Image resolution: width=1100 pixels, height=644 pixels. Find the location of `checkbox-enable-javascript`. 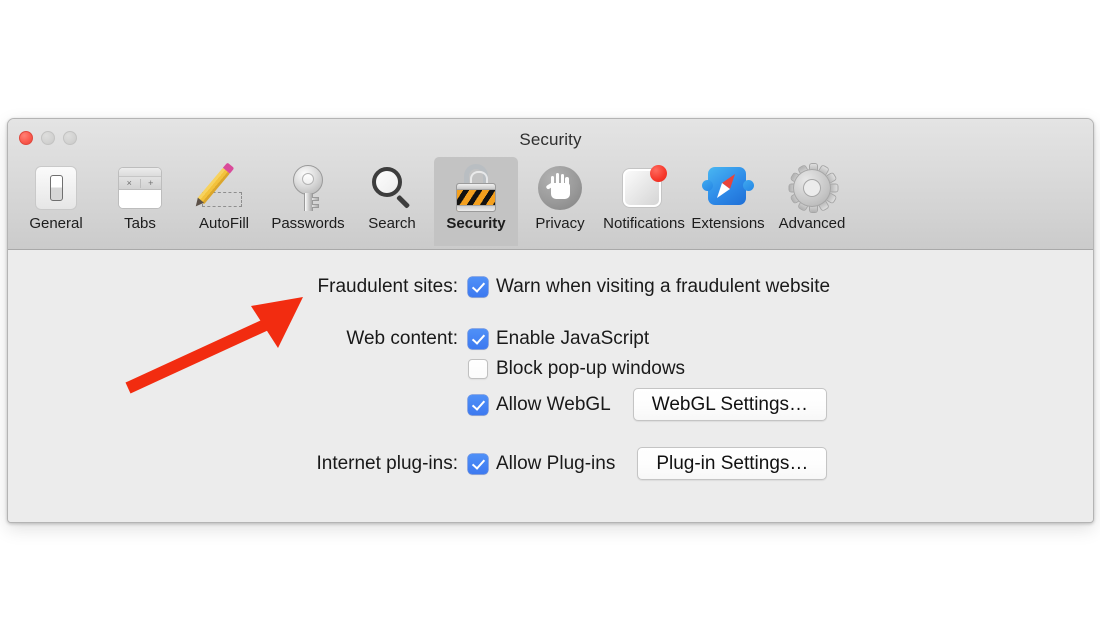

checkbox-enable-javascript is located at coordinates (478, 339).